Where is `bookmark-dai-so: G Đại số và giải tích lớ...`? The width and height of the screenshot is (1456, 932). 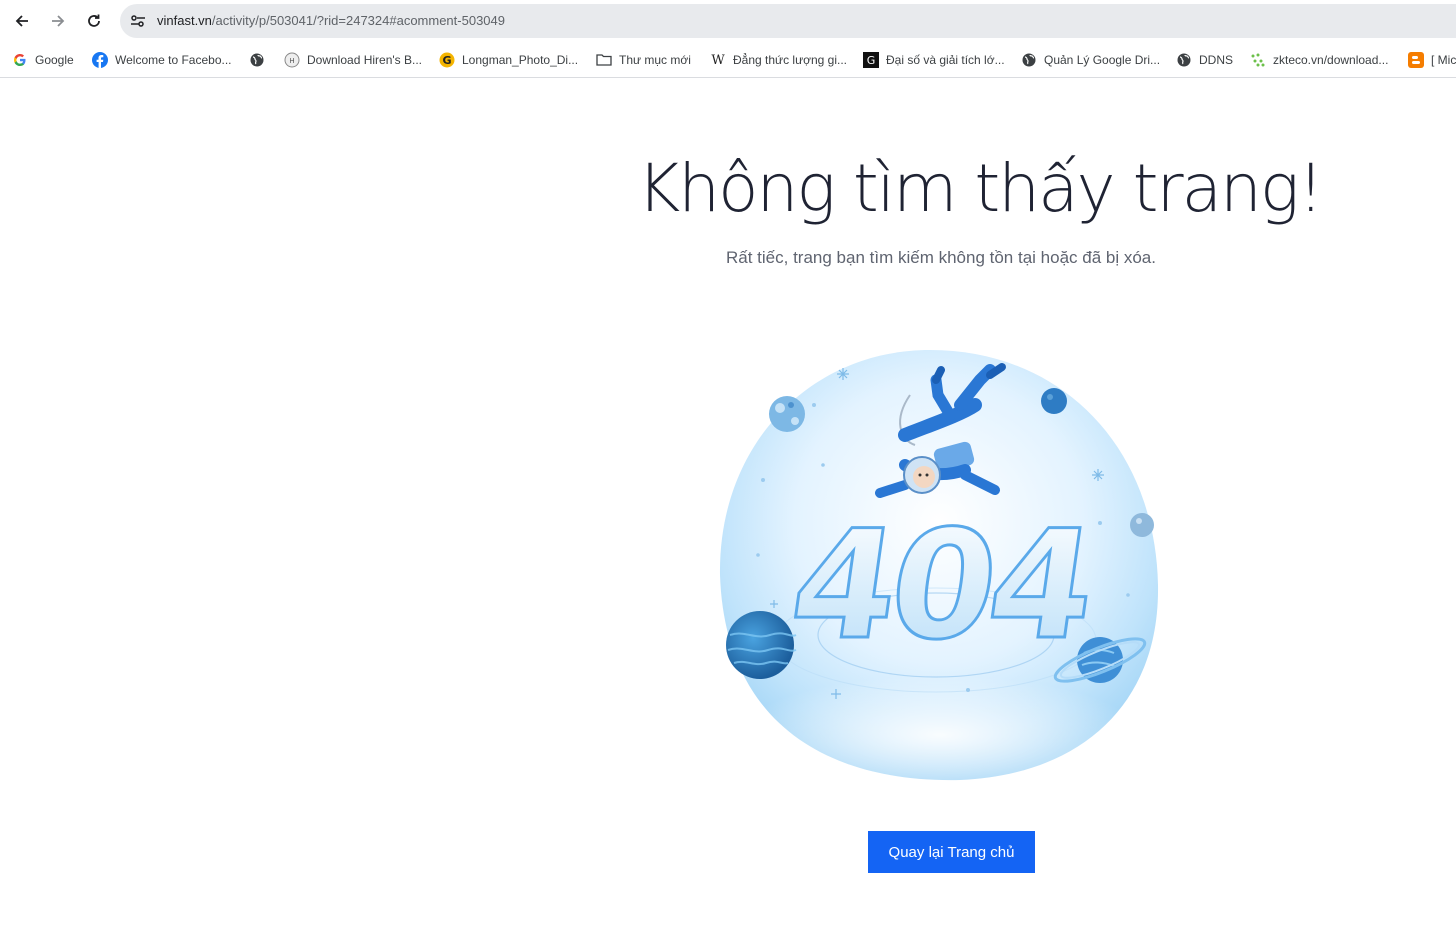 bookmark-dai-so: G Đại số và giải tích lớ... is located at coordinates (934, 60).